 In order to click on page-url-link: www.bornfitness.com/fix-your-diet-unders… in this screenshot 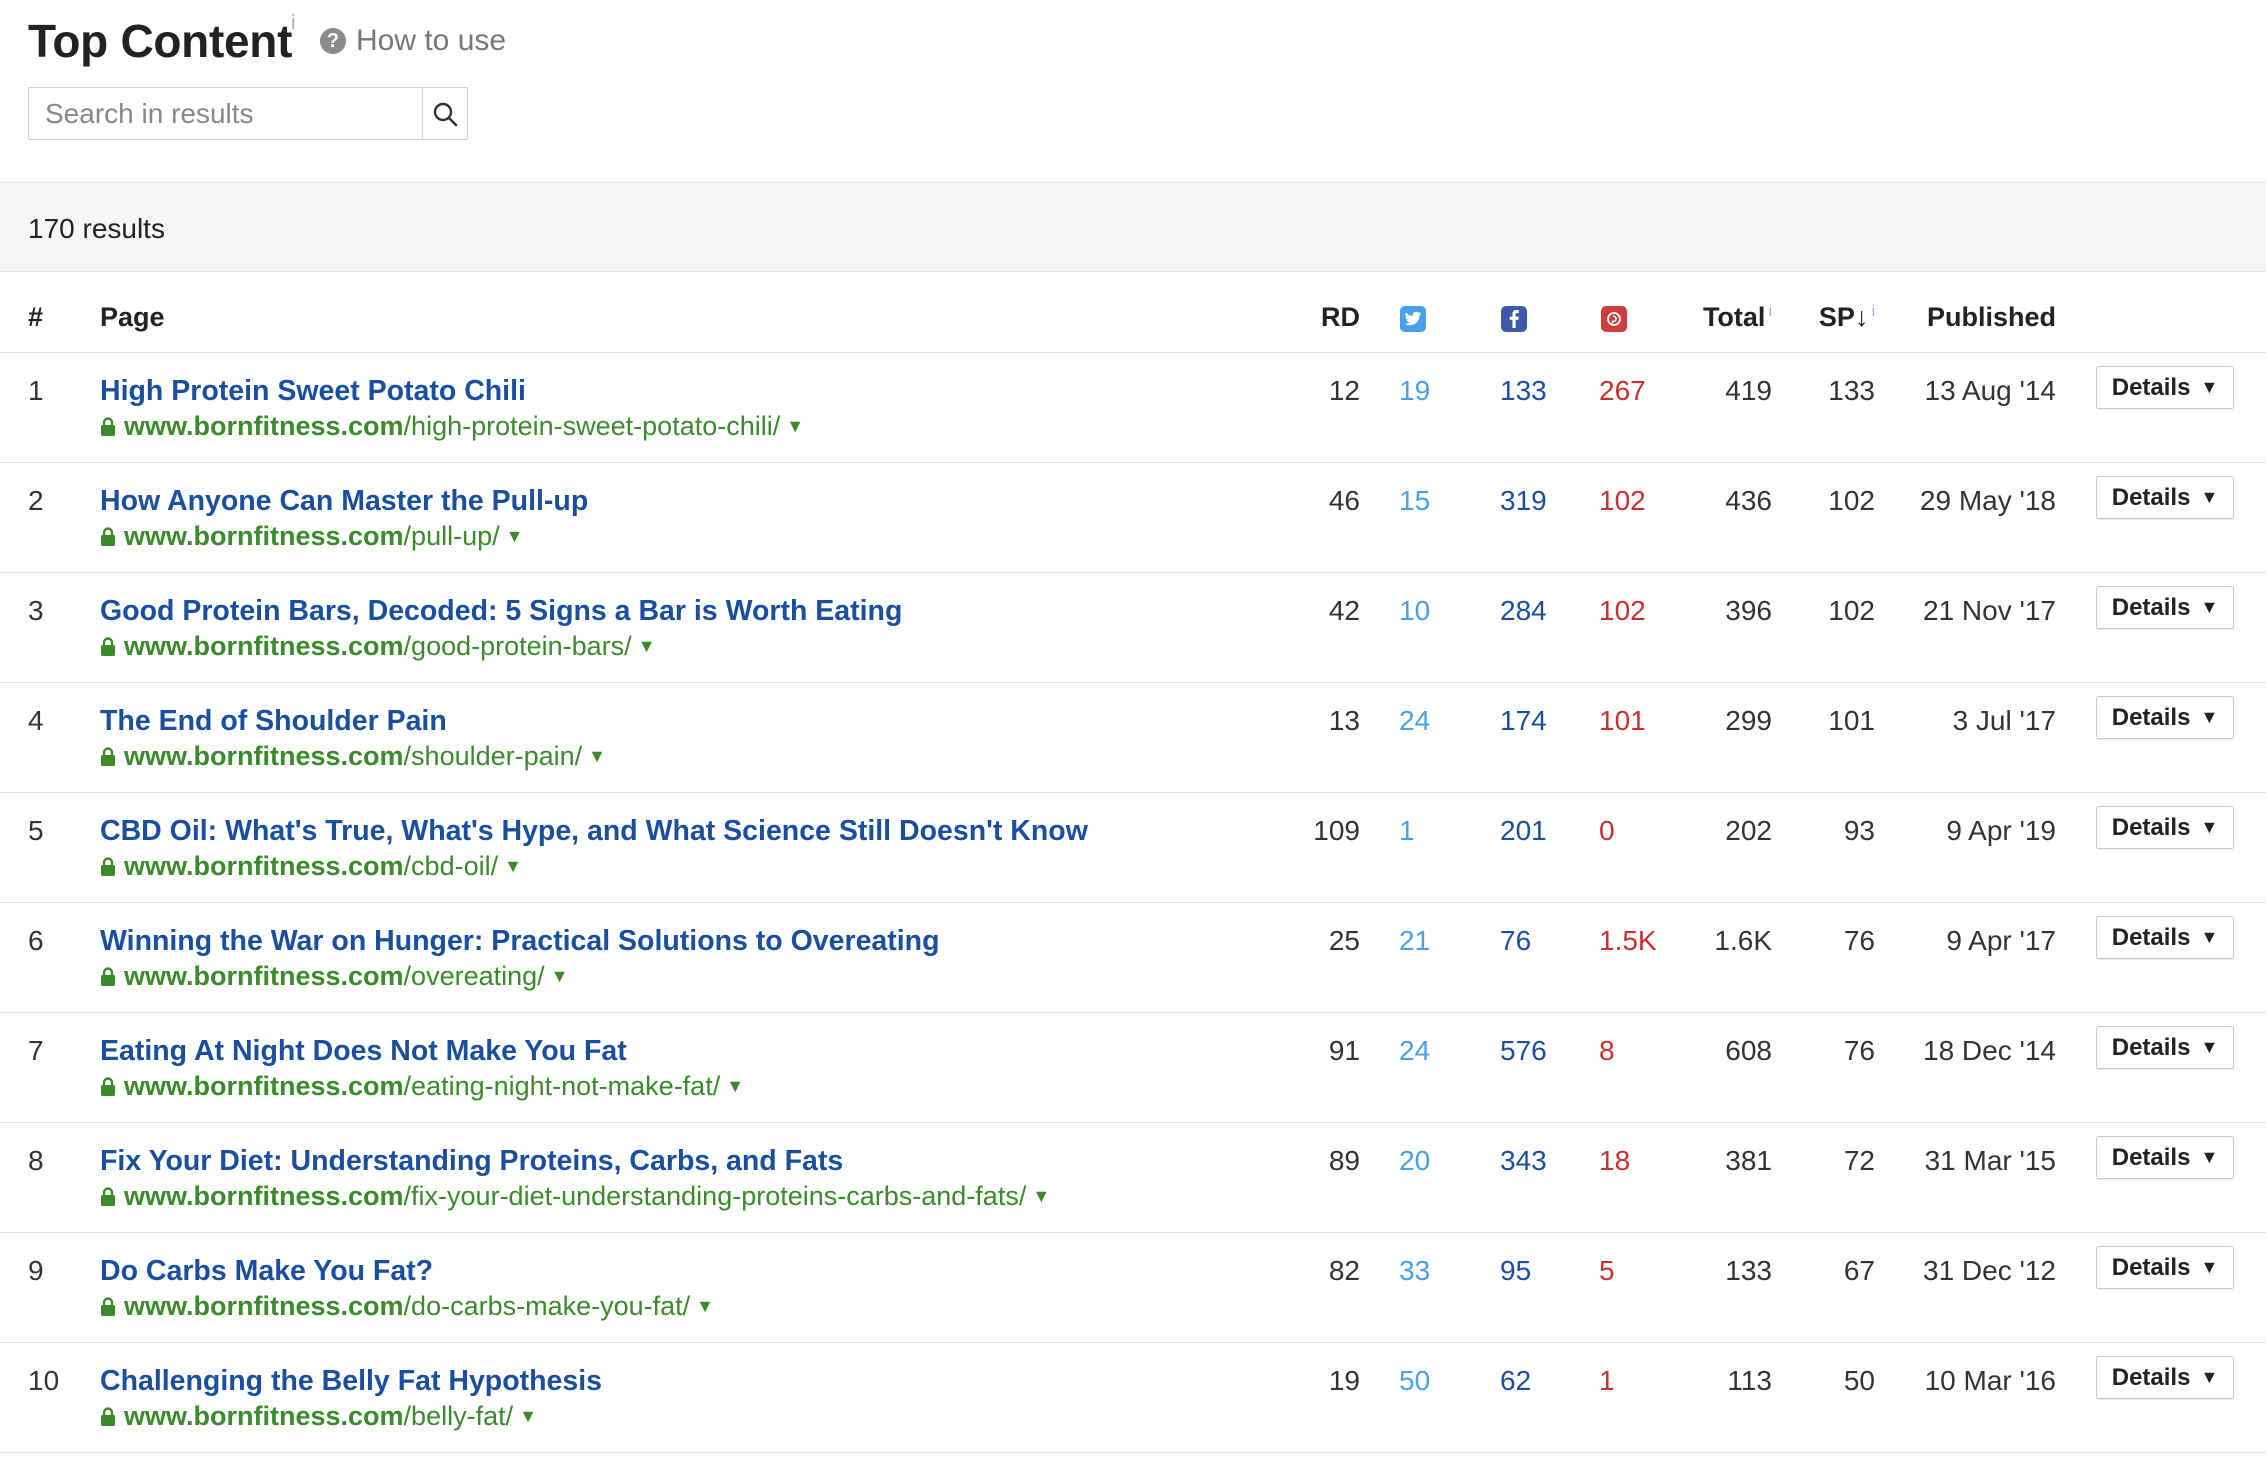, I will do `click(575, 1196)`.